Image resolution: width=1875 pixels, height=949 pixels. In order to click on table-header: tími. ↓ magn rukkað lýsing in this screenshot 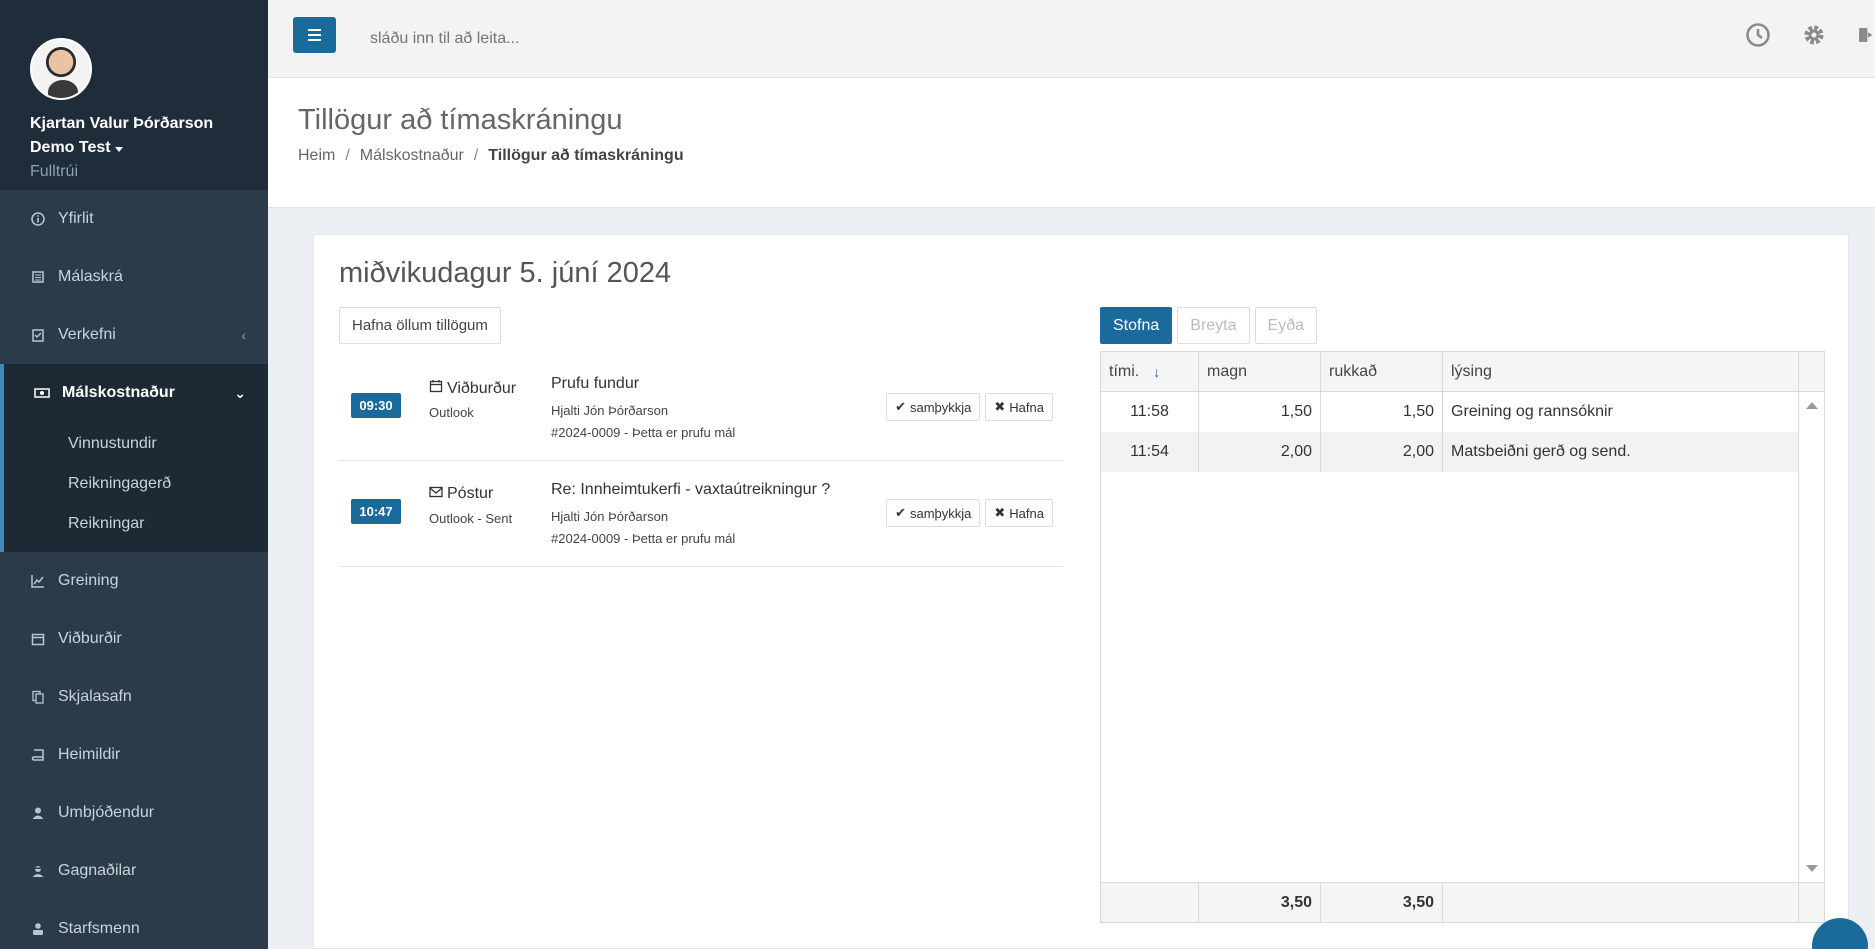, I will do `click(1462, 372)`.